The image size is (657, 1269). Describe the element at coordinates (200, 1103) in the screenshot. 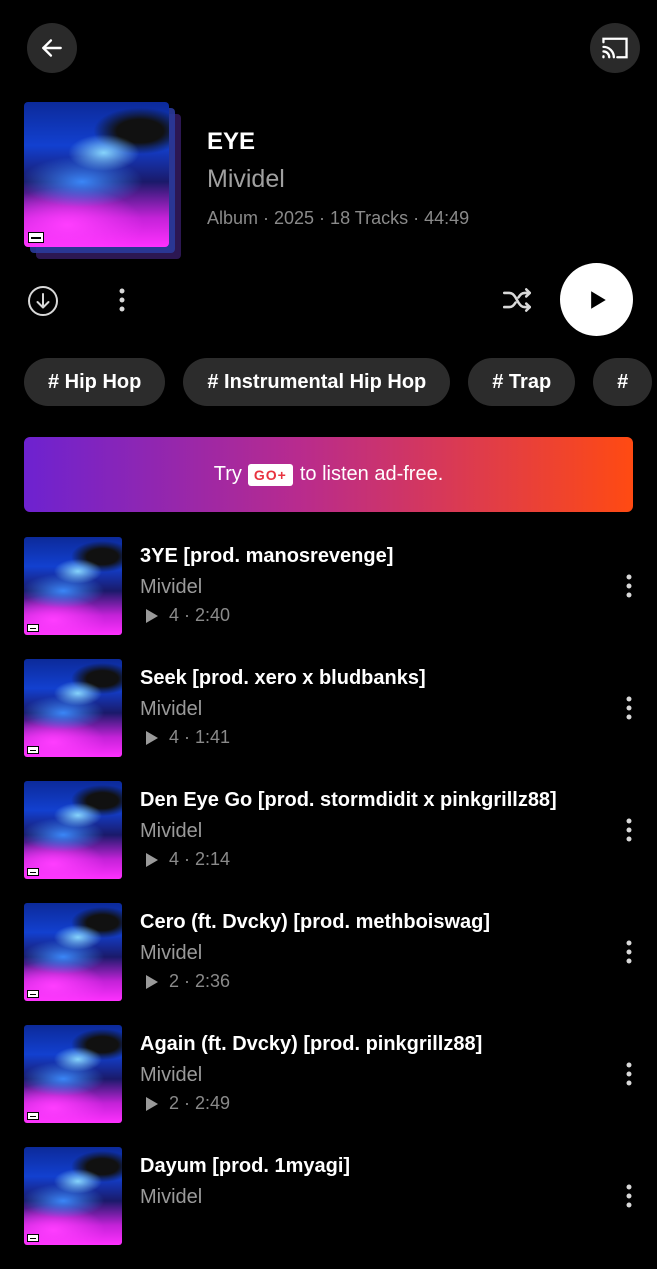

I see `track-stats-text: 2 · 2:49` at that location.